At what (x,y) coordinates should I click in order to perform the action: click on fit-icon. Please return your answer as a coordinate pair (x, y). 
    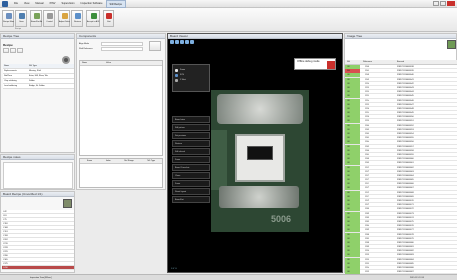
    Looking at the image, I should click on (182, 42).